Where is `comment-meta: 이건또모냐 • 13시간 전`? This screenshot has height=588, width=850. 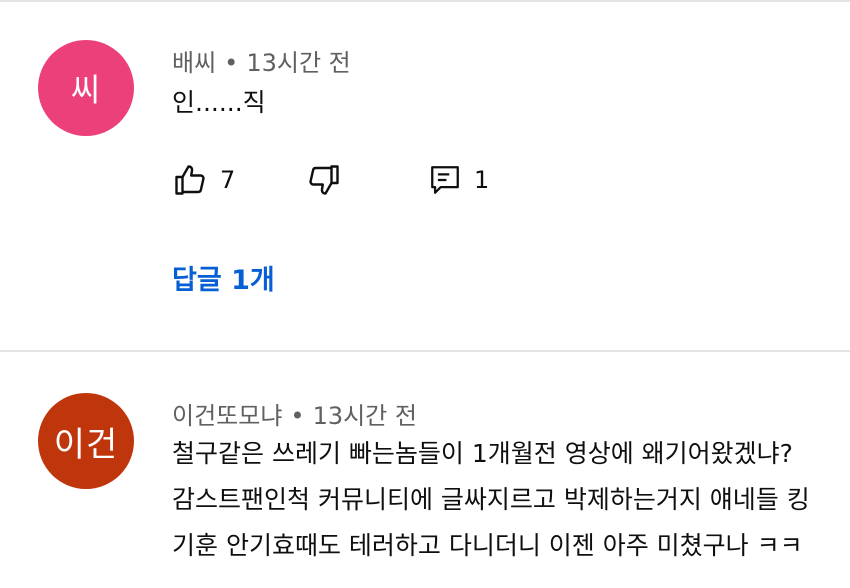
comment-meta: 이건또모냐 • 13시간 전 is located at coordinates (294, 413).